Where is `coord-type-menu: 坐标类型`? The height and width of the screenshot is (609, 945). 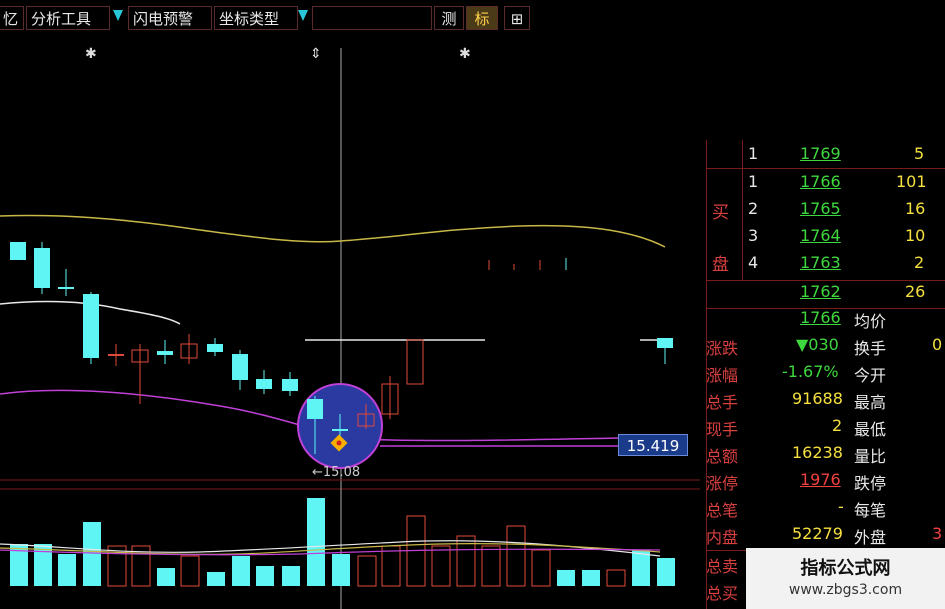
coord-type-menu: 坐标类型 is located at coordinates (256, 18).